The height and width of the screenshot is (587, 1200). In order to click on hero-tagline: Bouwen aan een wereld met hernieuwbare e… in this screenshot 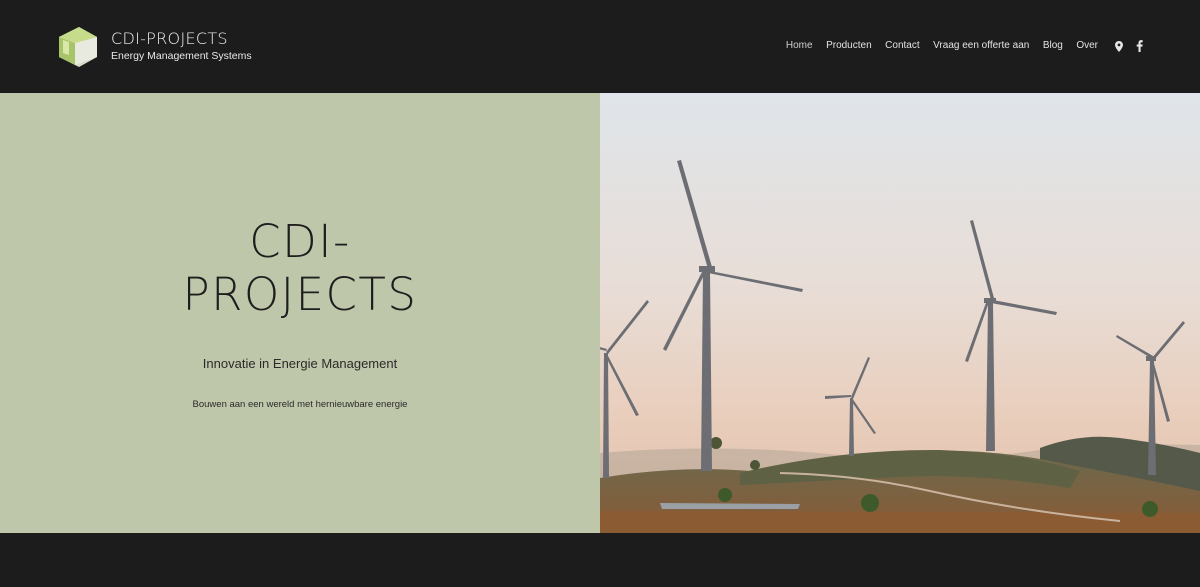, I will do `click(300, 404)`.